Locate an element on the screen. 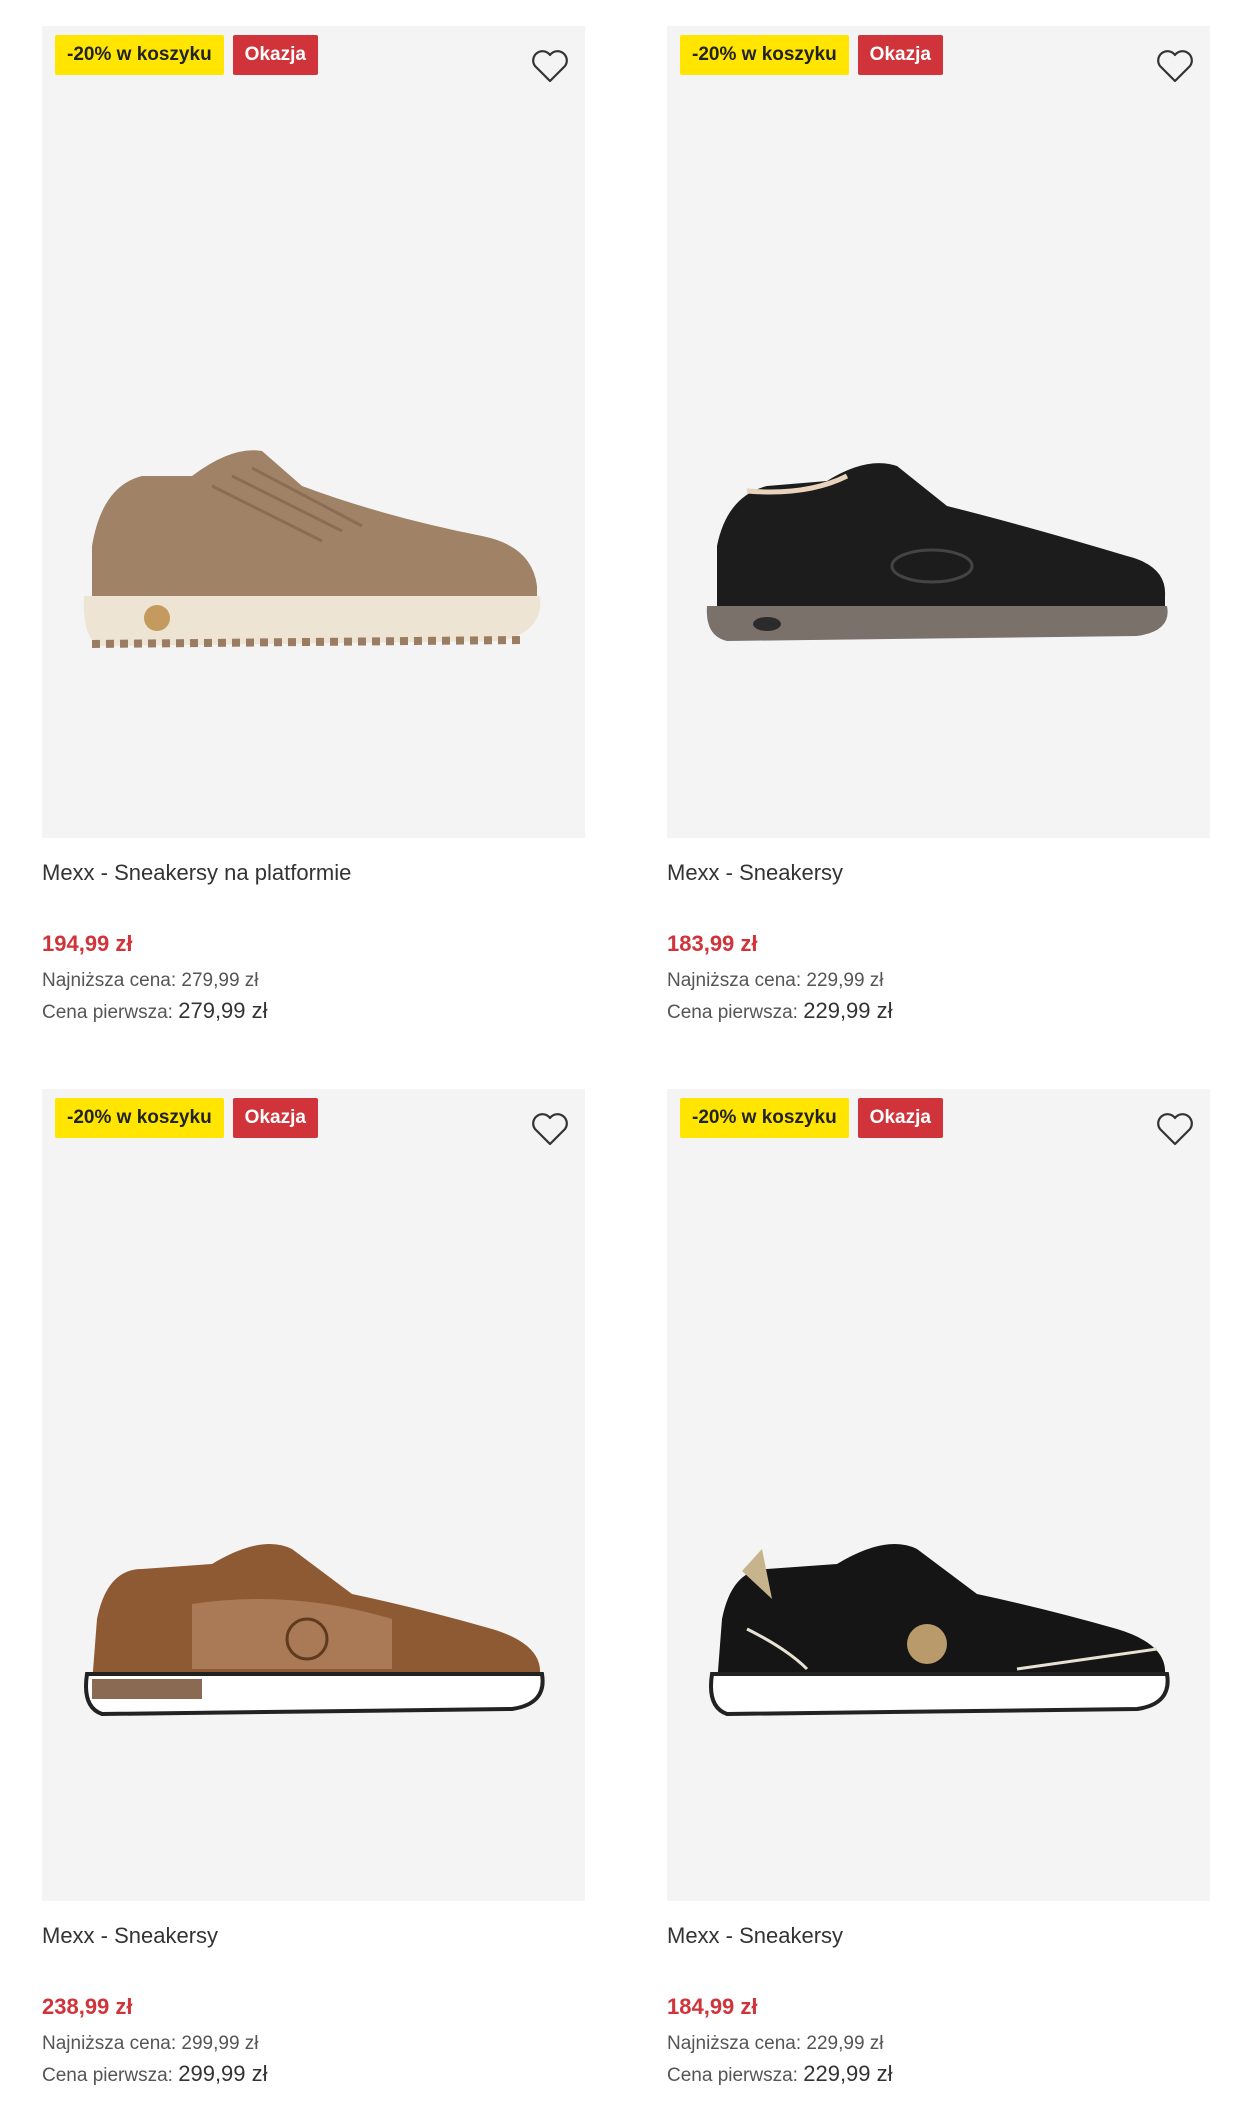  product-name: Mexx - Sneakersy na platformie is located at coordinates (313, 873).